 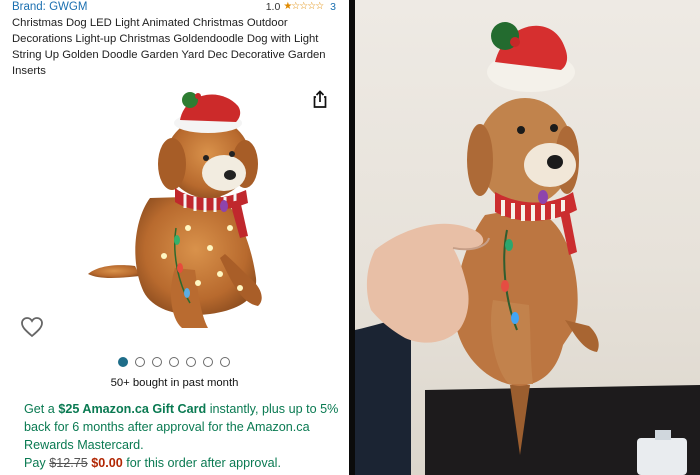 I want to click on image-carousel-dots, so click(x=174, y=362).